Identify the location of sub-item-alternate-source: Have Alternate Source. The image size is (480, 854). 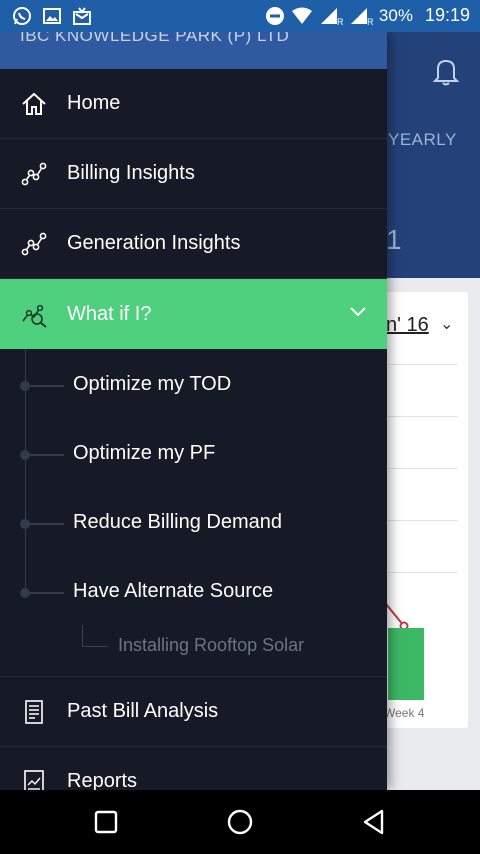
(193, 590).